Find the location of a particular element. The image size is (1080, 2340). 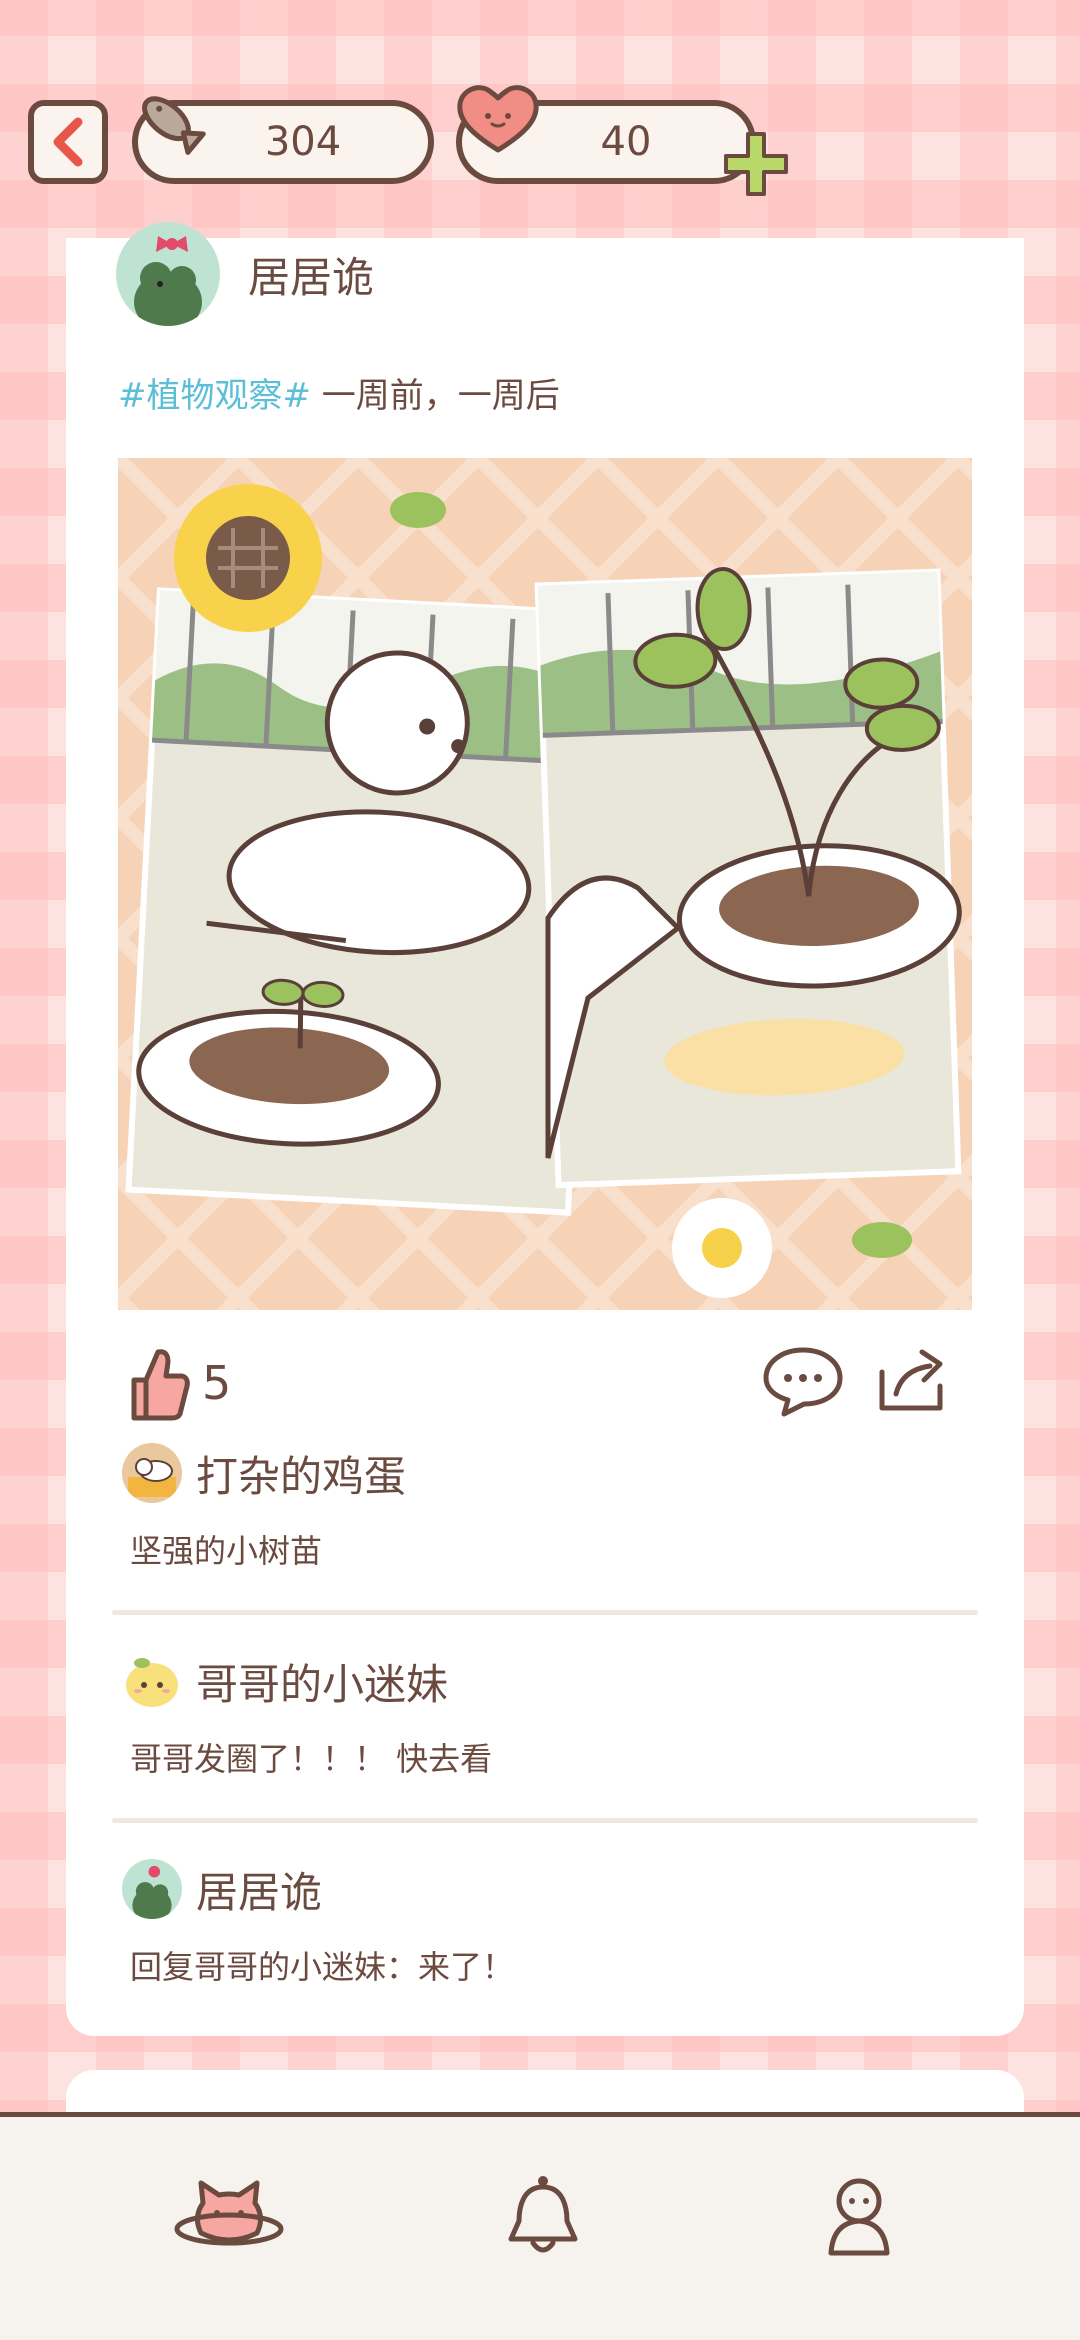

lemon-avatar-icon is located at coordinates (152, 1681).